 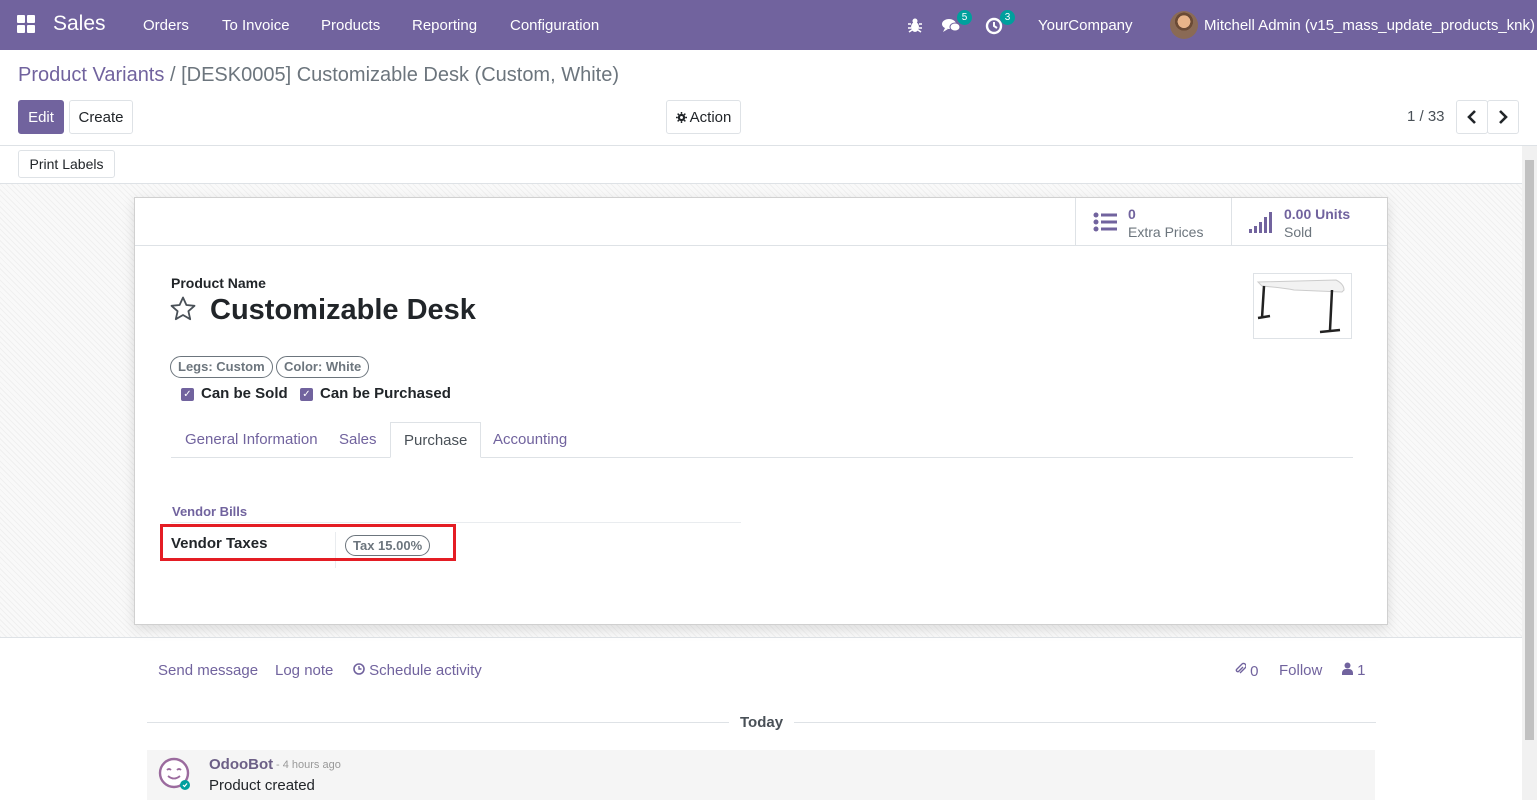 What do you see at coordinates (438, 722) in the screenshot?
I see `today-divider-left` at bounding box center [438, 722].